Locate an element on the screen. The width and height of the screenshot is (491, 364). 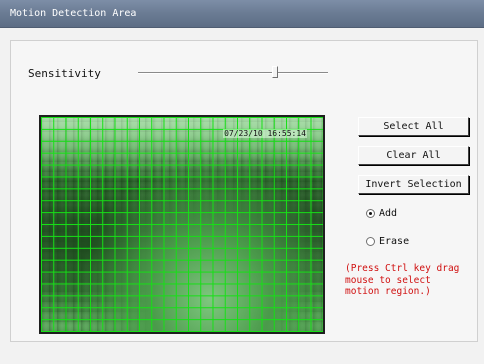
select-all-button: Select All is located at coordinates (413, 126).